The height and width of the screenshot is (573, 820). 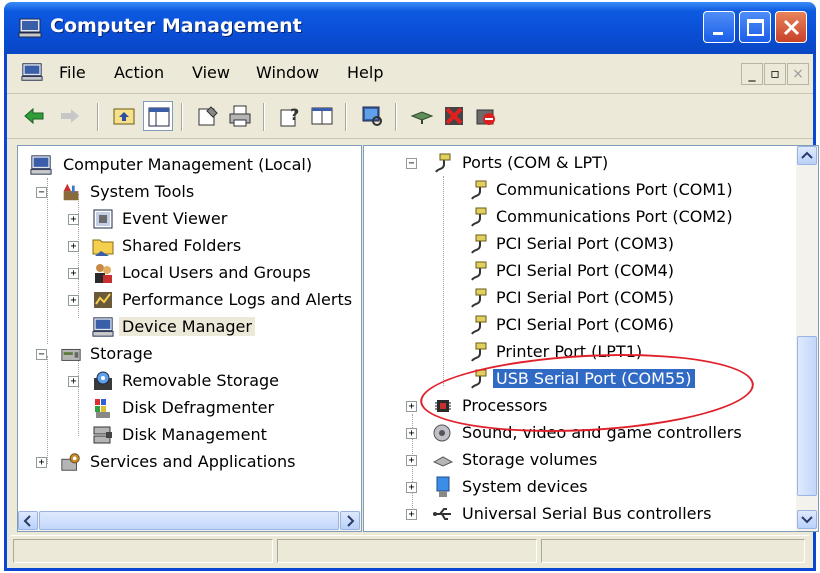 I want to click on up-one-level-button, so click(x=124, y=116).